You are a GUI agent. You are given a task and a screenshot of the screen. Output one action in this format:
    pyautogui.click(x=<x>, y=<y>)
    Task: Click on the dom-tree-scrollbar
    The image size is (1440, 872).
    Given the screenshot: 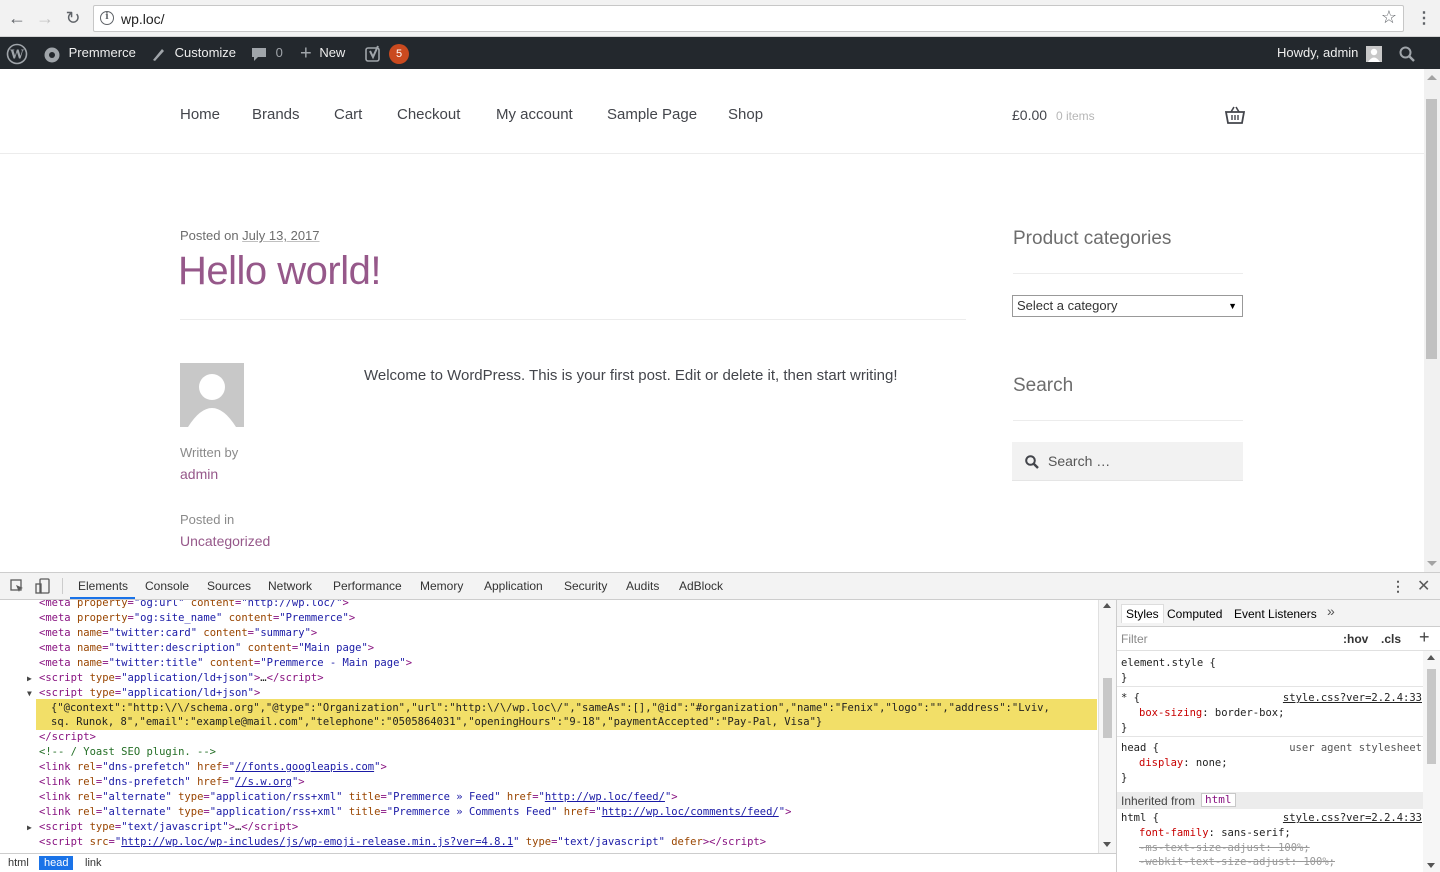 What is the action you would take?
    pyautogui.click(x=1107, y=726)
    